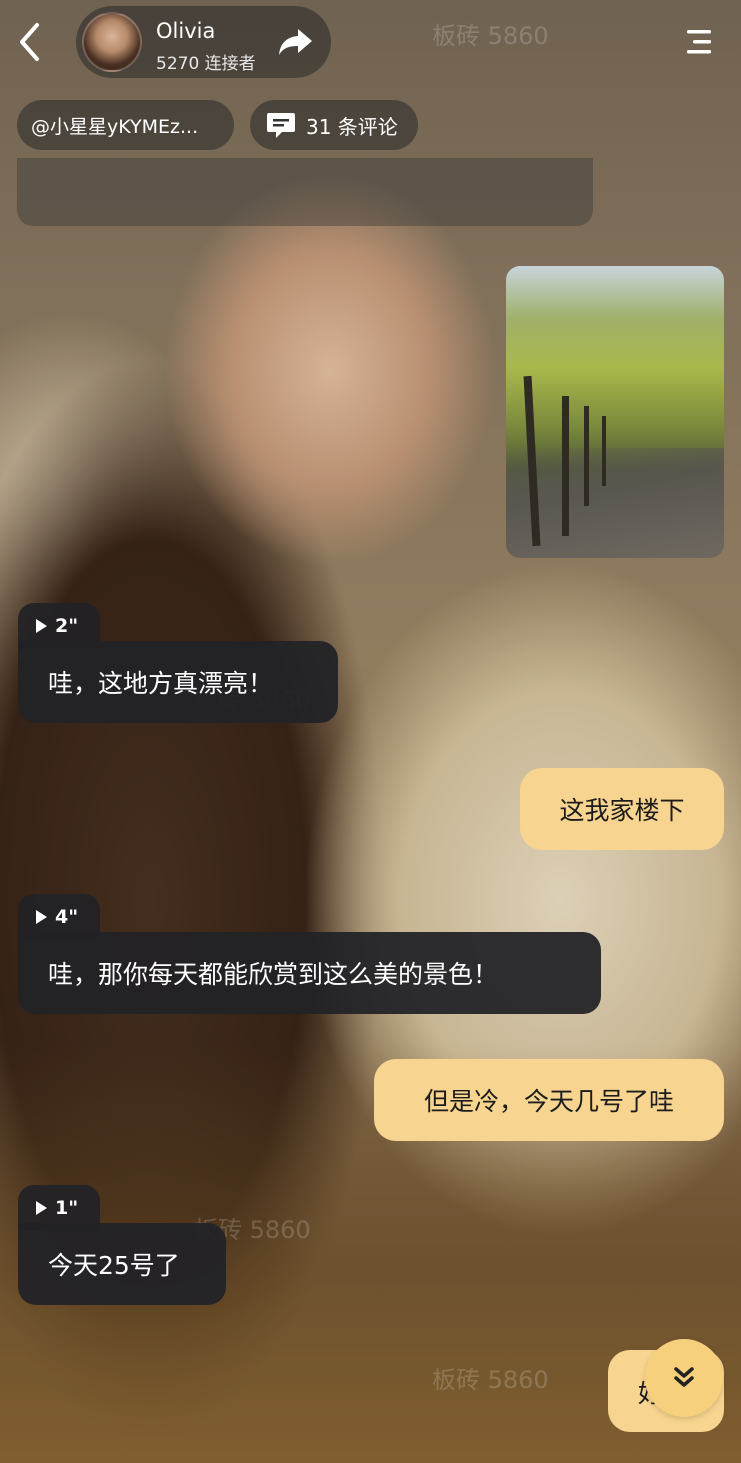 The height and width of the screenshot is (1463, 741). I want to click on message-text: 这我家楼下, so click(622, 810).